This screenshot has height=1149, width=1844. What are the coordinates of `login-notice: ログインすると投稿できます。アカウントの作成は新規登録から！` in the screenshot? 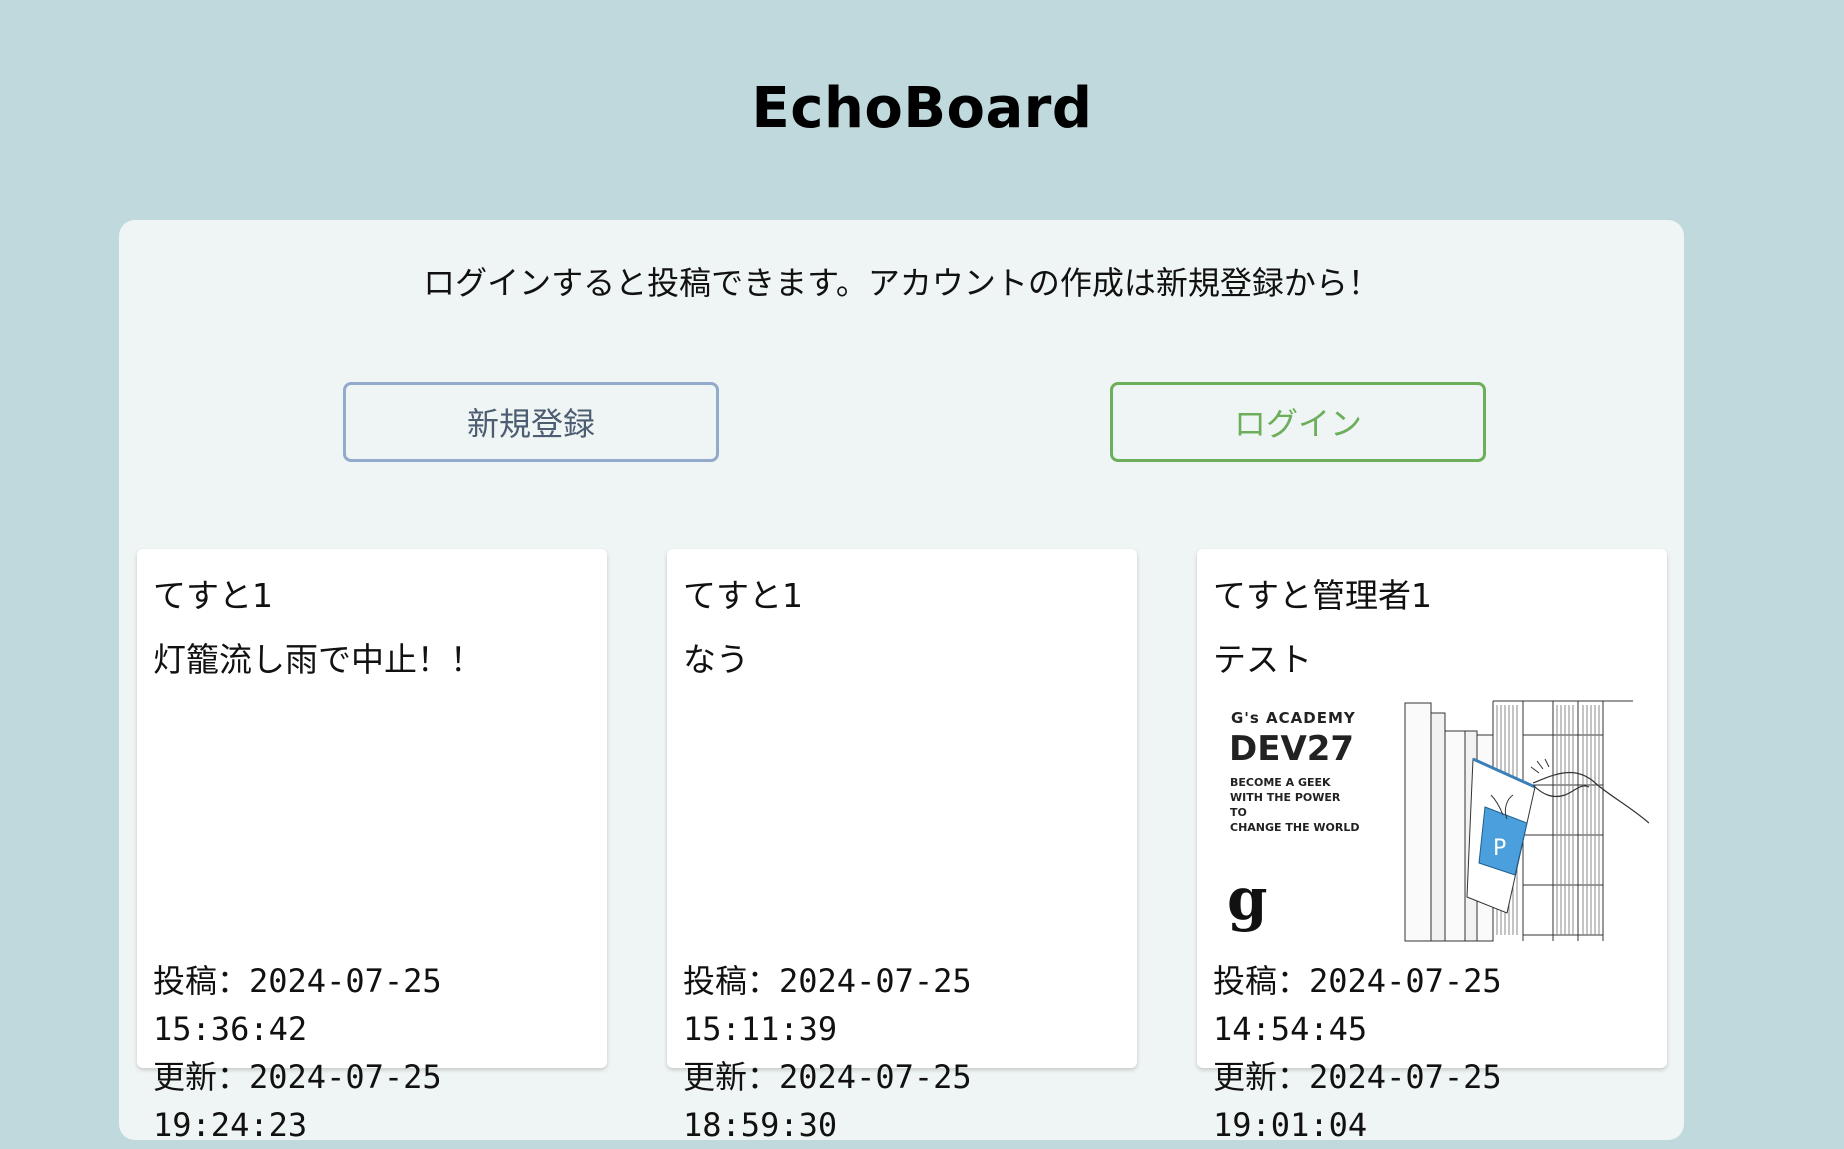 It's located at (901, 283).